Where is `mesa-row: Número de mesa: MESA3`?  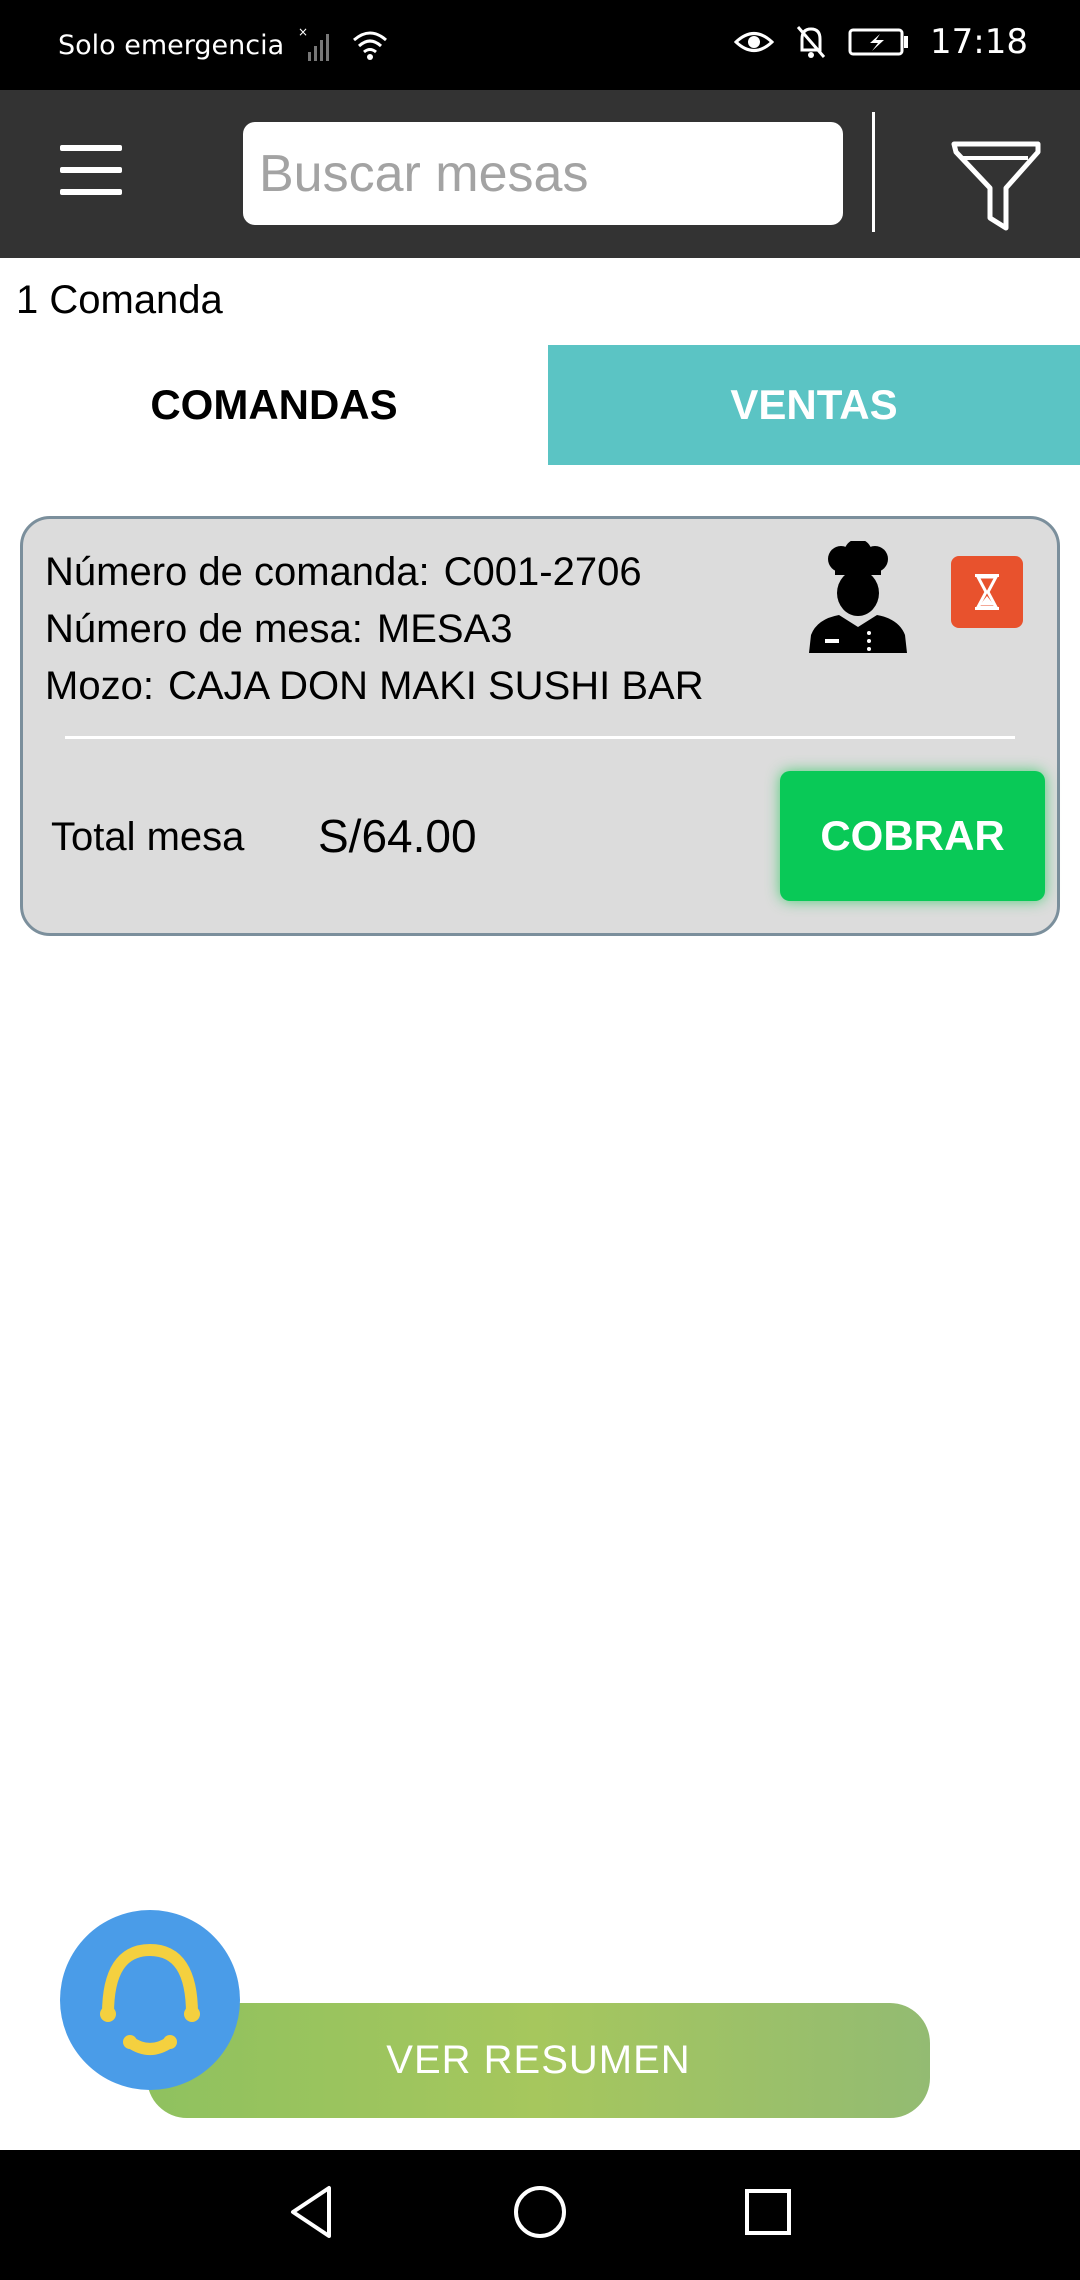
mesa-row: Número de mesa: MESA3 is located at coordinates (374, 629).